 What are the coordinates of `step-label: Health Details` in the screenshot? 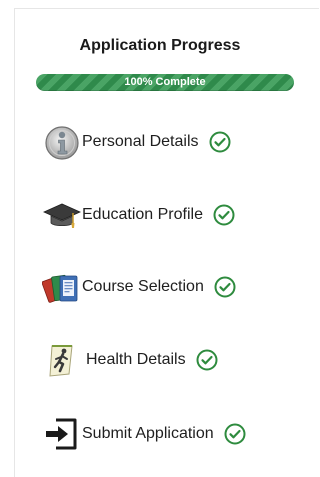 It's located at (136, 359).